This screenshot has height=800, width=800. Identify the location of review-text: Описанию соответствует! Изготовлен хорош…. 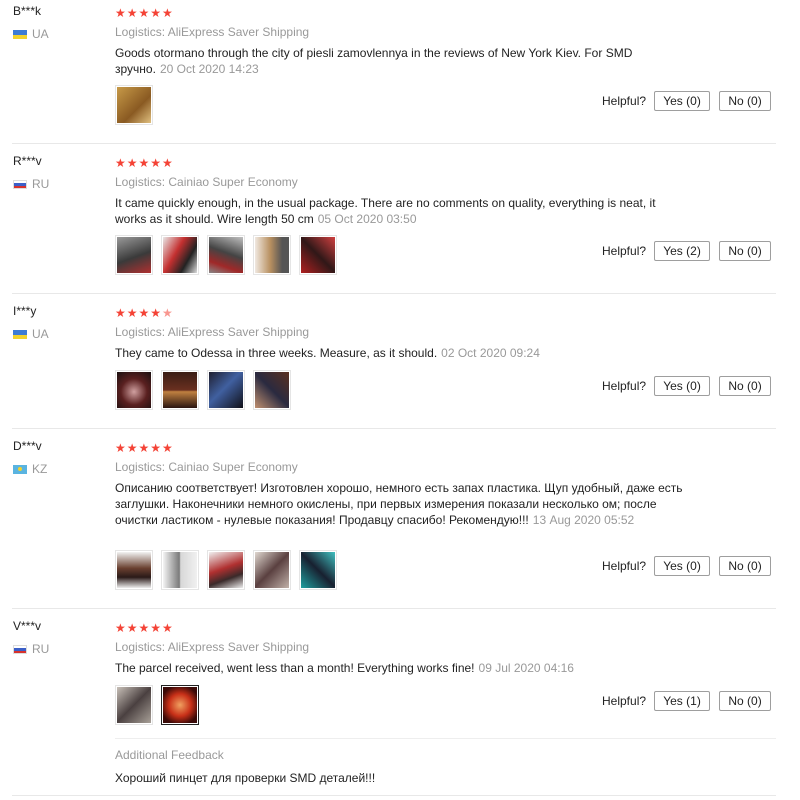
(399, 504).